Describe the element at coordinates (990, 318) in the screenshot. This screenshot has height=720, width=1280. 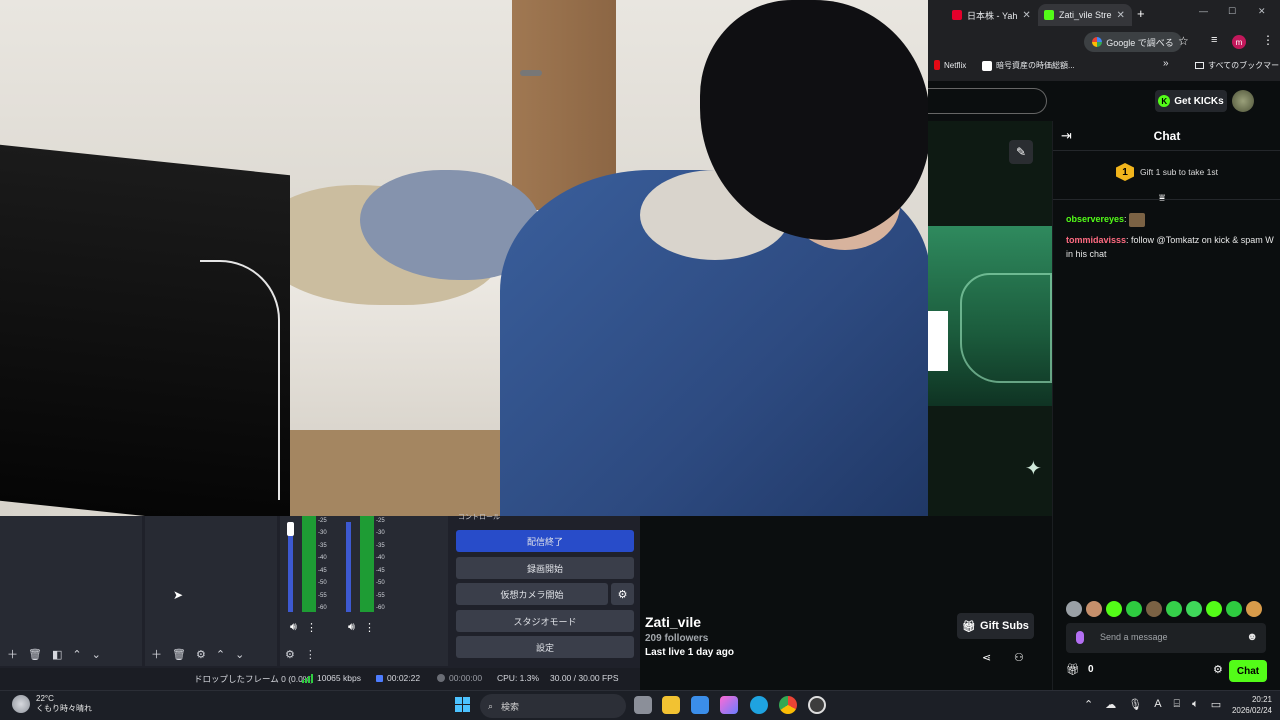
I see `video-player: ✎ ✦` at that location.